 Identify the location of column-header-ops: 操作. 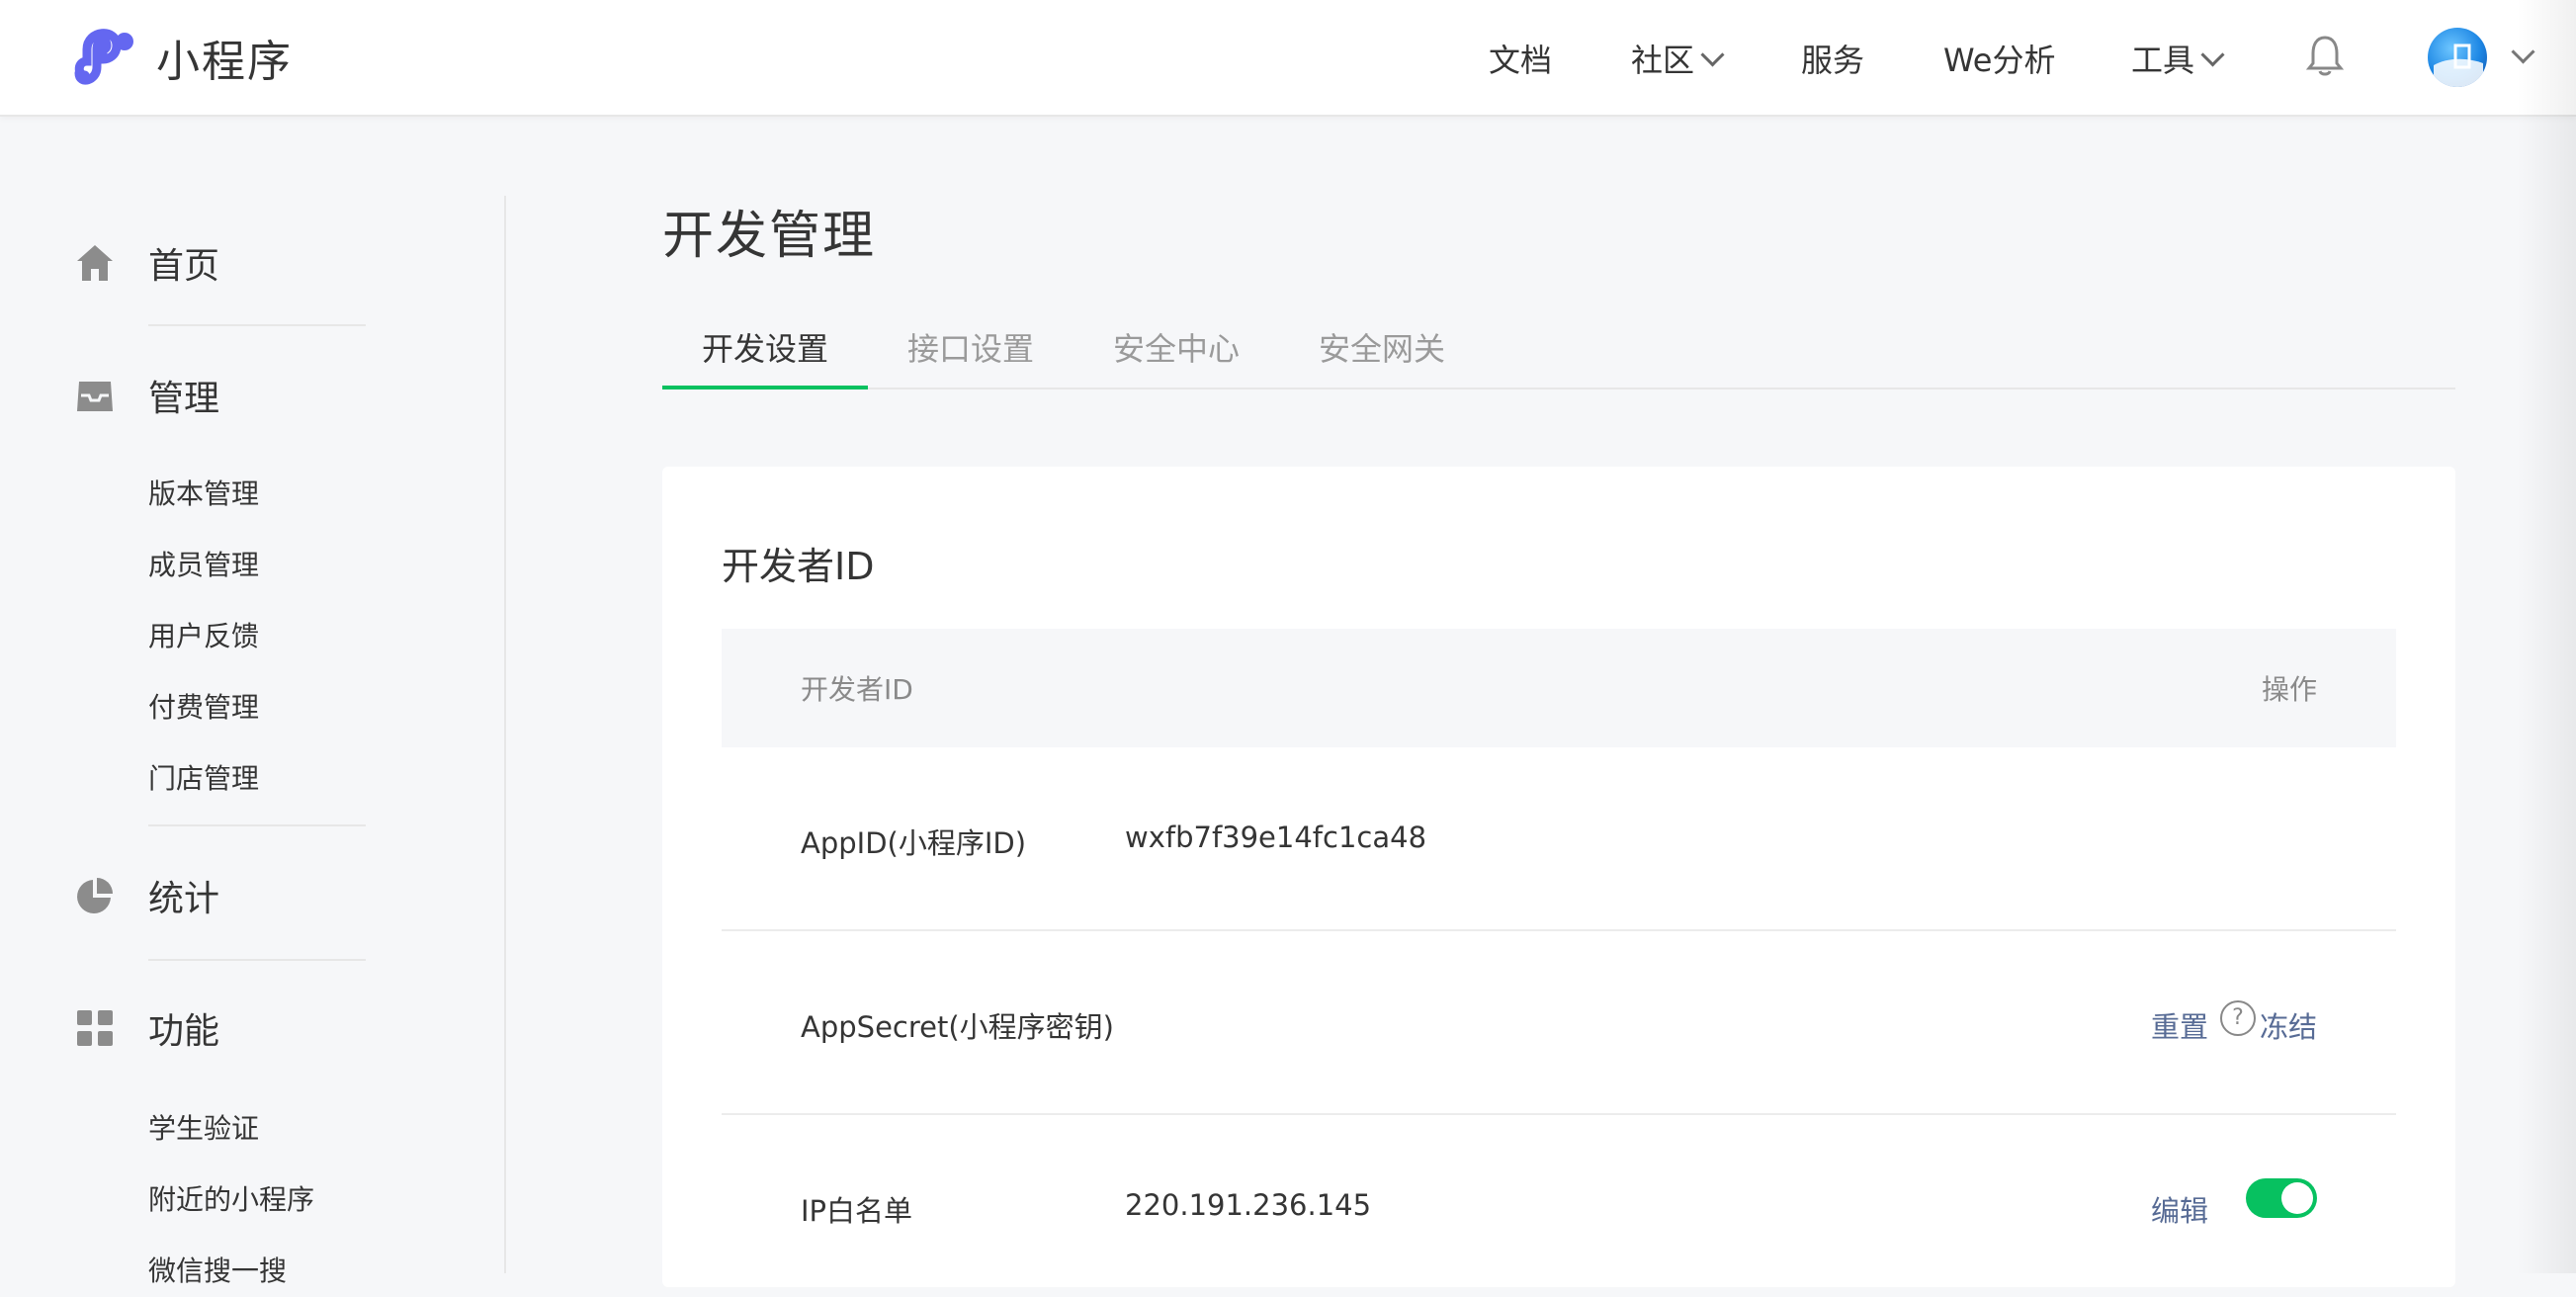
(2289, 689).